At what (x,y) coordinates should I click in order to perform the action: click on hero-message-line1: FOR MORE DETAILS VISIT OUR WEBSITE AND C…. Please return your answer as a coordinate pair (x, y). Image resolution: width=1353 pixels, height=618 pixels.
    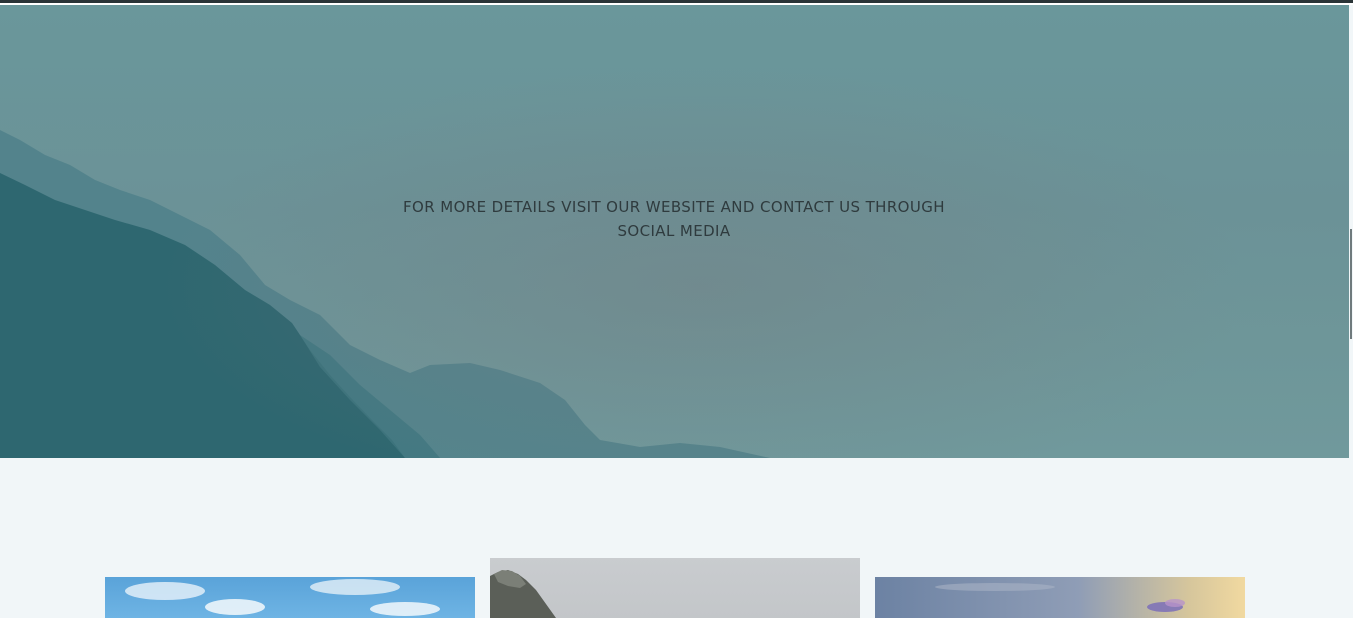
    Looking at the image, I should click on (674, 207).